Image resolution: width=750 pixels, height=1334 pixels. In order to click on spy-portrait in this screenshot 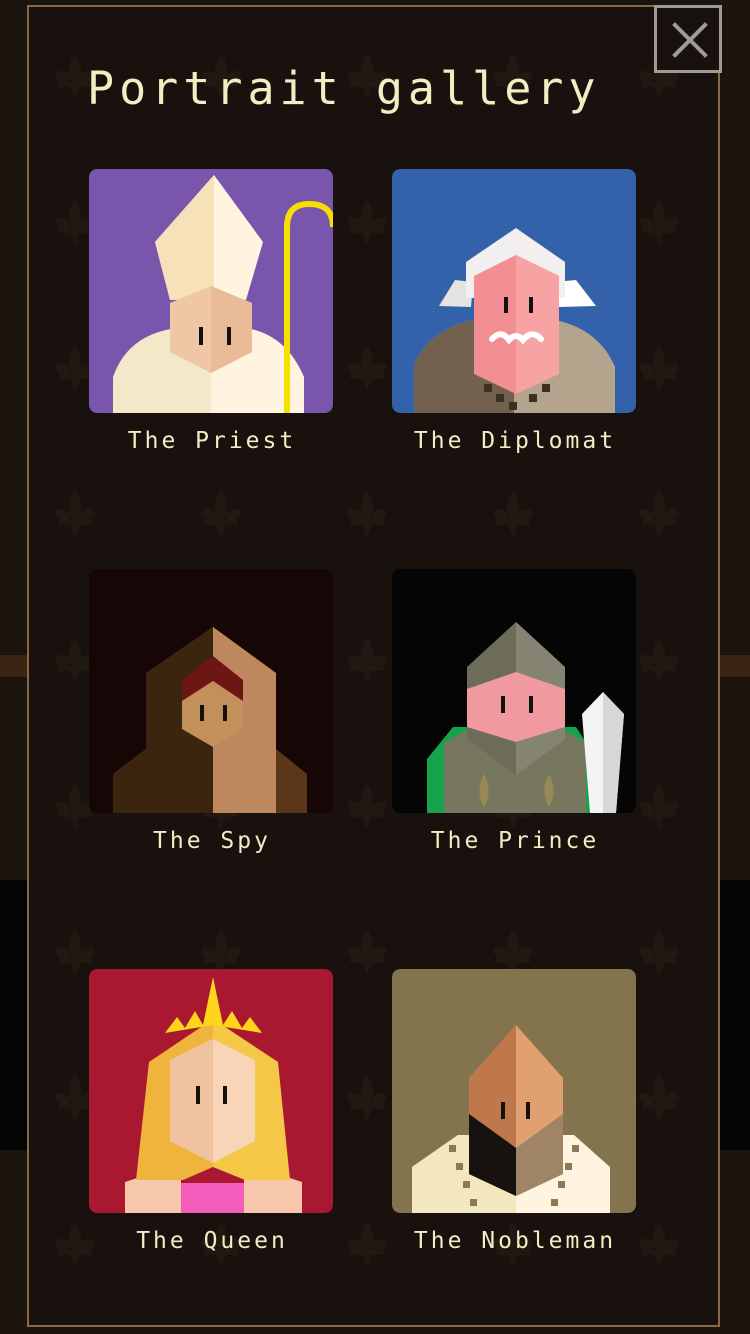, I will do `click(211, 691)`.